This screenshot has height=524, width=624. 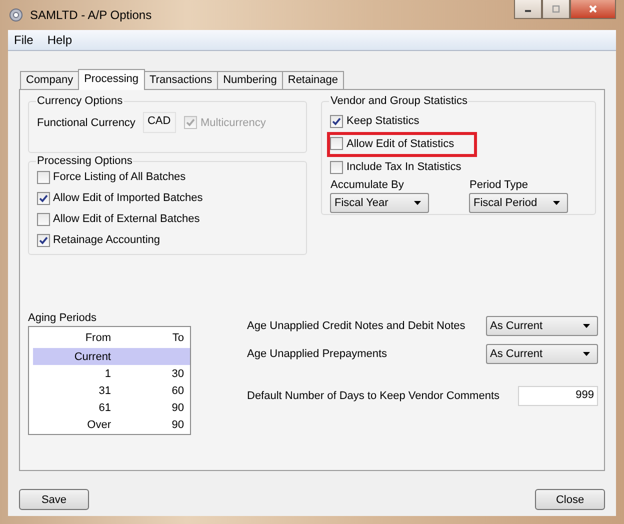 What do you see at coordinates (167, 240) in the screenshot?
I see `checkbox: Retainage Accounting` at bounding box center [167, 240].